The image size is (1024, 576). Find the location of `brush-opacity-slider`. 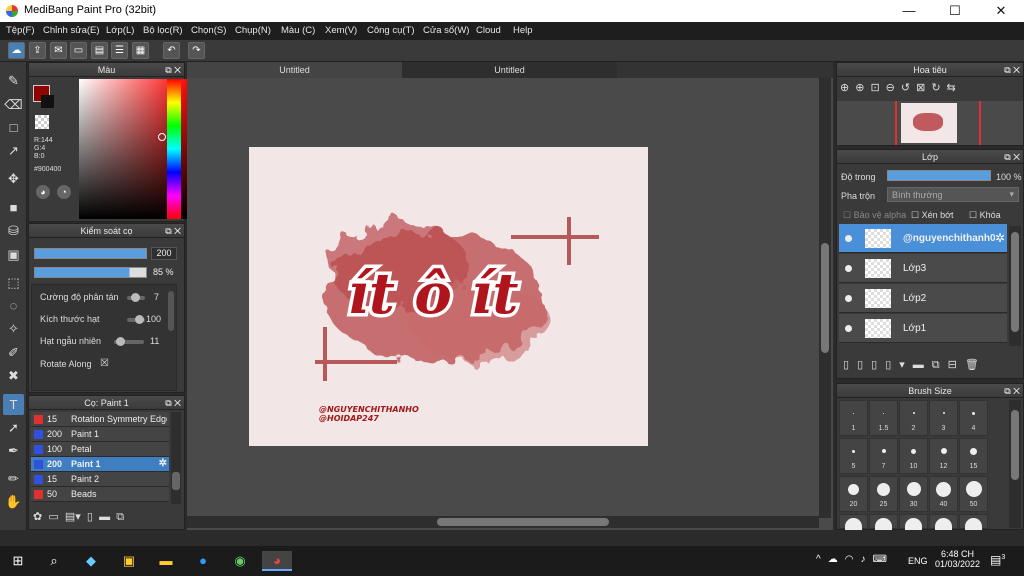

brush-opacity-slider is located at coordinates (90, 272).